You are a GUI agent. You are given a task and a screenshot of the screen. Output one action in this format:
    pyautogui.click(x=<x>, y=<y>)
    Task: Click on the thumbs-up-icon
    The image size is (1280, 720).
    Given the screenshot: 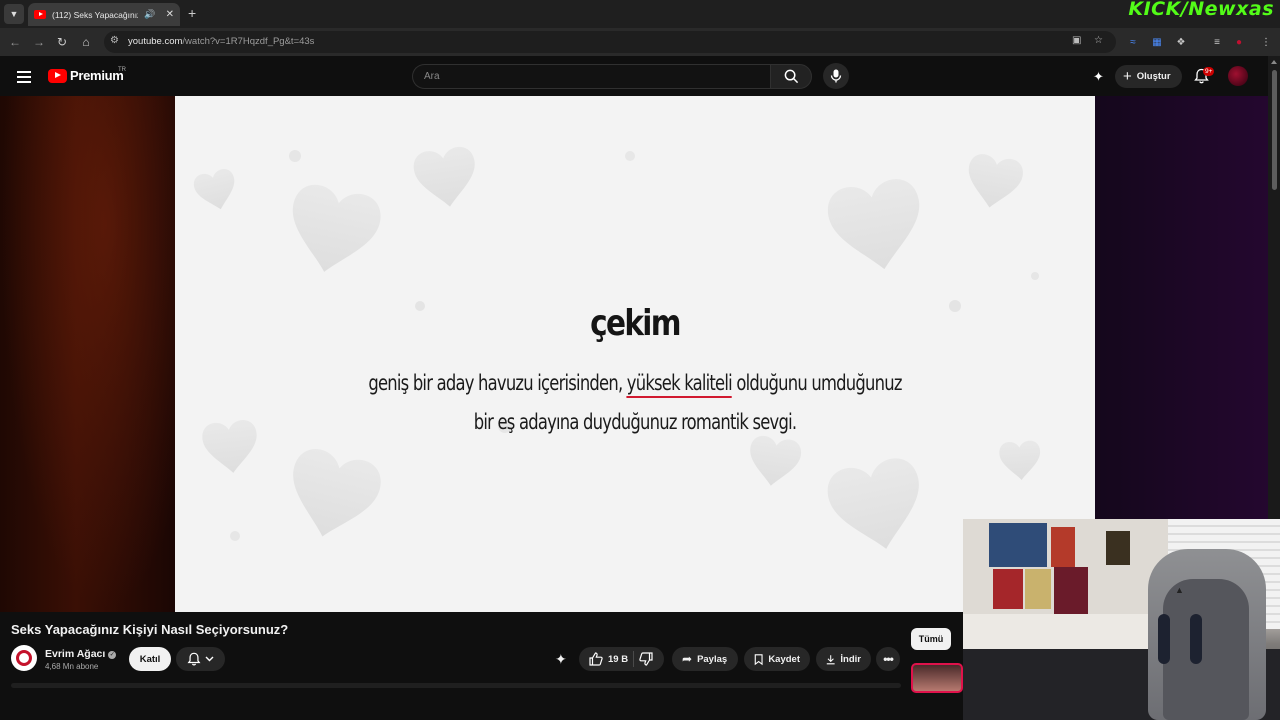 What is the action you would take?
    pyautogui.click(x=596, y=659)
    